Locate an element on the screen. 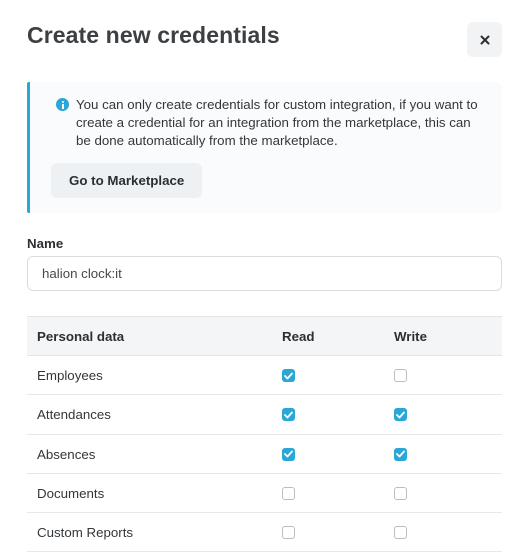 The image size is (510, 555). table-header: Personal data Read Write is located at coordinates (264, 336).